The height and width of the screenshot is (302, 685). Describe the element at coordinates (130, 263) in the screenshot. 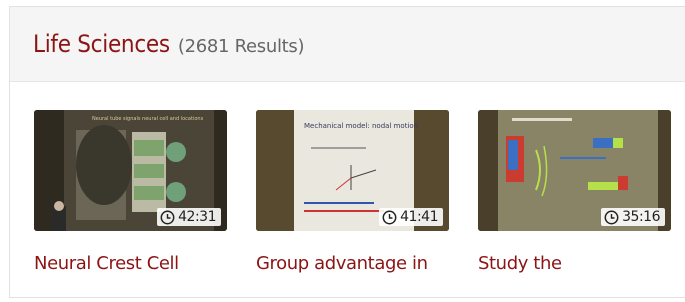

I see `video-title-link: Neural Crest Cell` at that location.